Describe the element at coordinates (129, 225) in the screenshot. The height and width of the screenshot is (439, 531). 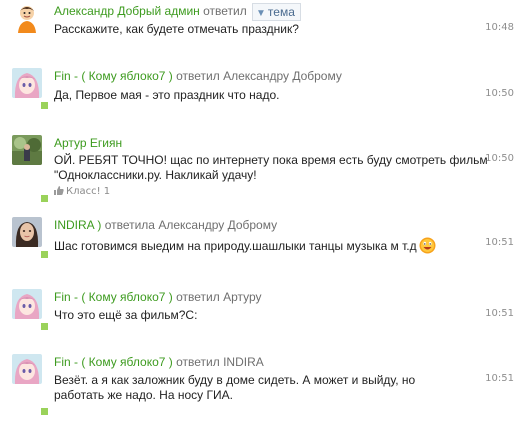
I see `reply-label: ответила` at that location.